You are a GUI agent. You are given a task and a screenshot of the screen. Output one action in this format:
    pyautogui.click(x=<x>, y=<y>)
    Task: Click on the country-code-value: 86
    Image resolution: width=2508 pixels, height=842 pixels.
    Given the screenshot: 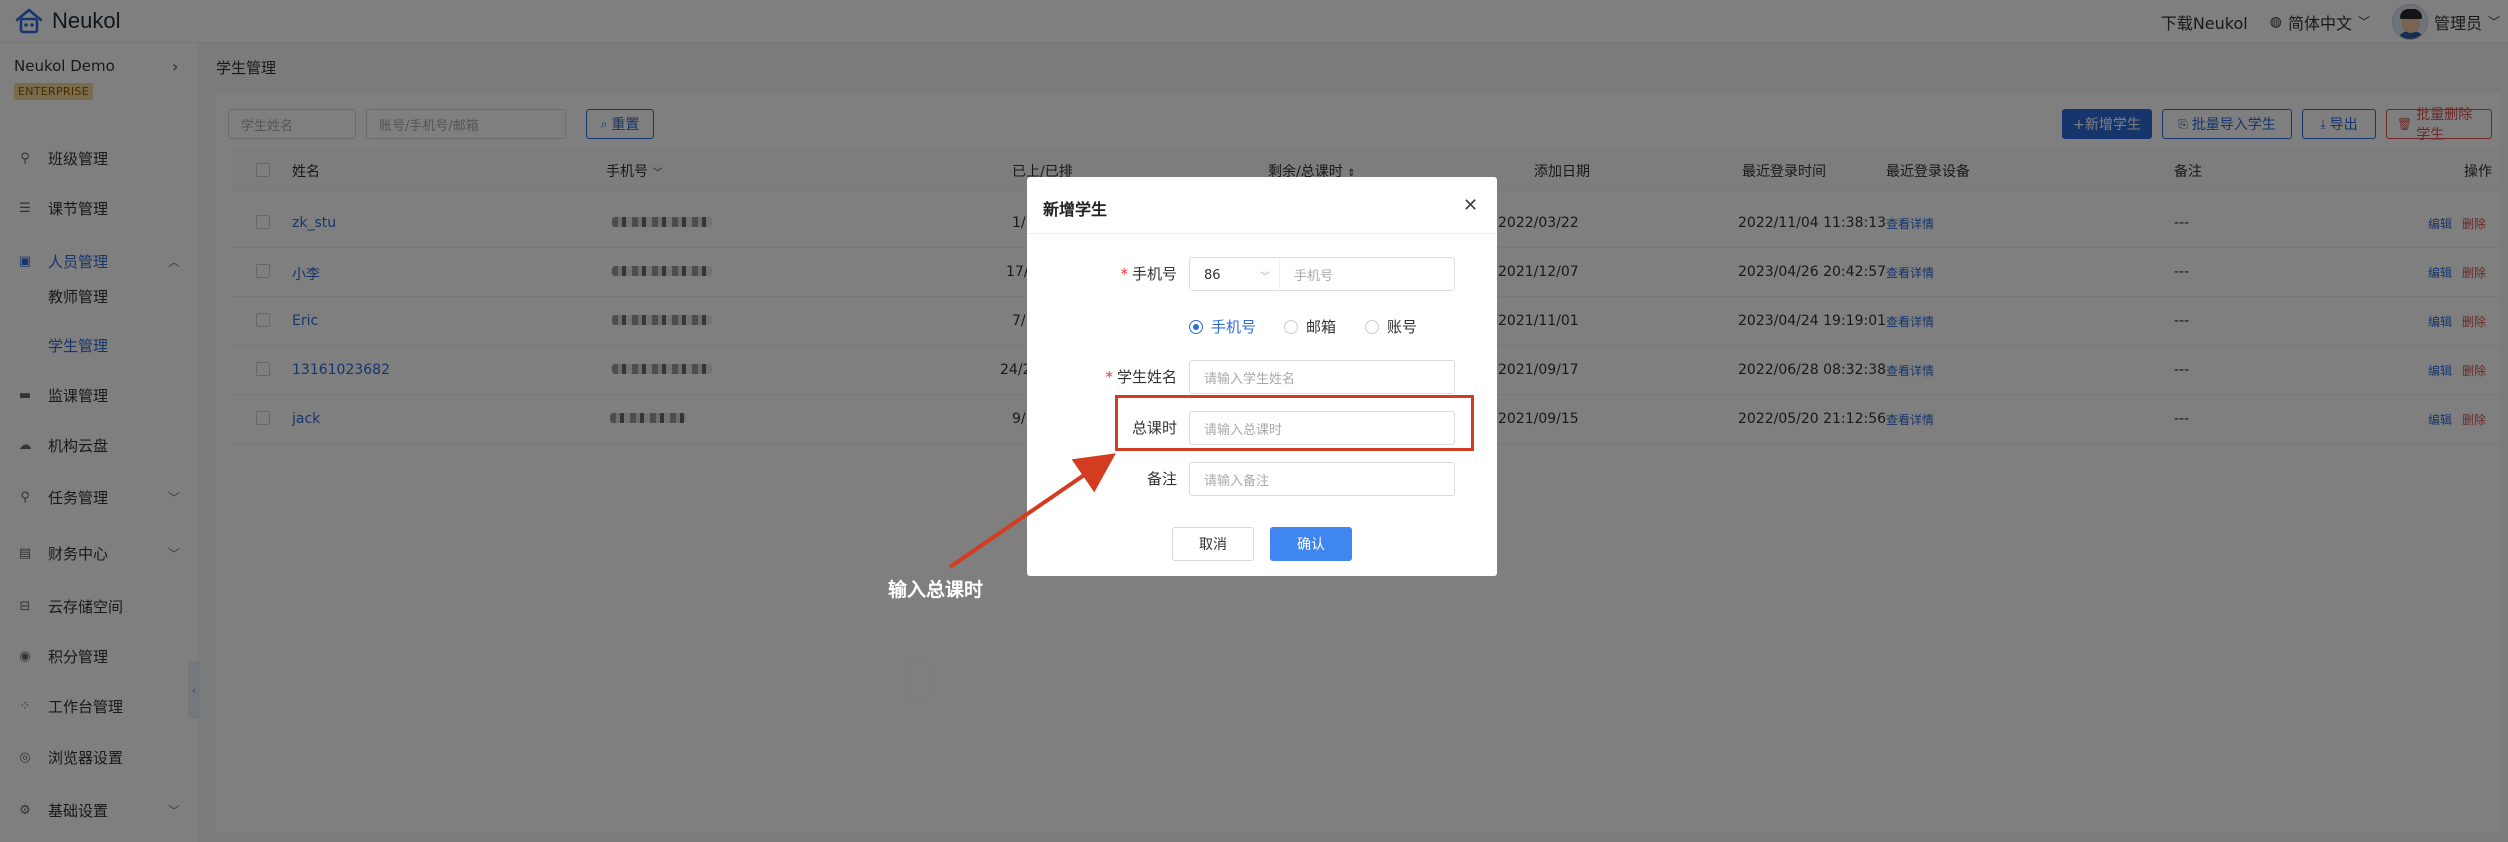 What is the action you would take?
    pyautogui.click(x=1212, y=275)
    